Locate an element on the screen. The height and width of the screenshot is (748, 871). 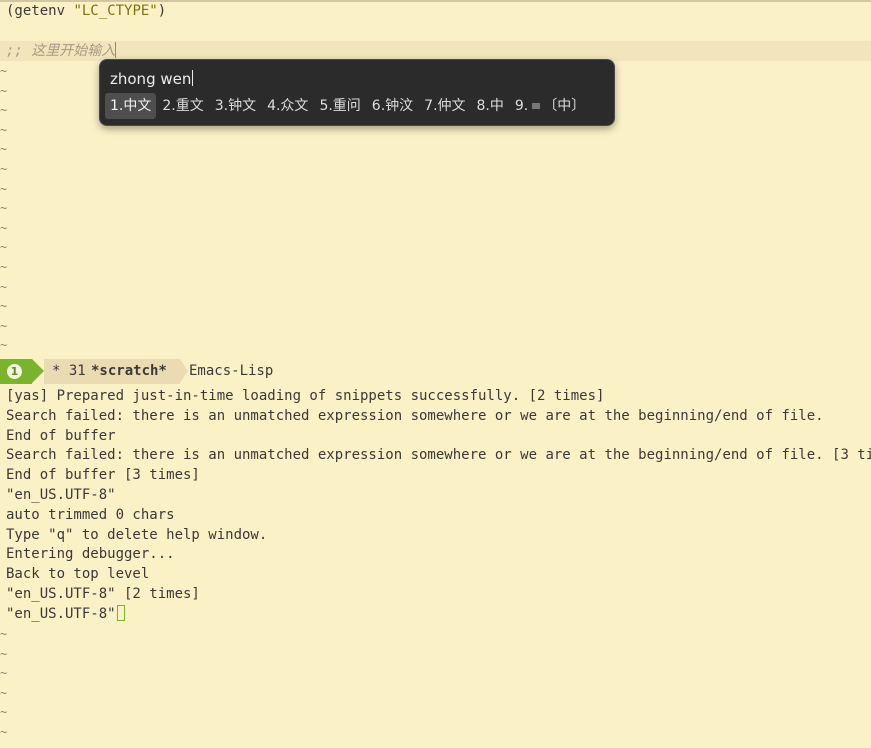
window-number-icon: 1 is located at coordinates (14, 371).